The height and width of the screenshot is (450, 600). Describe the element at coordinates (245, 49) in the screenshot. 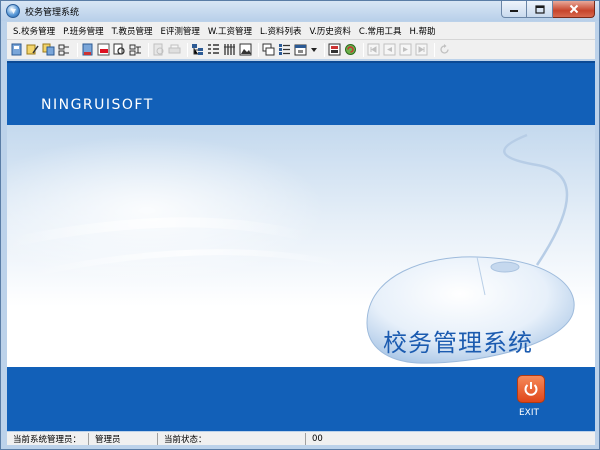

I see `picture-icon` at that location.